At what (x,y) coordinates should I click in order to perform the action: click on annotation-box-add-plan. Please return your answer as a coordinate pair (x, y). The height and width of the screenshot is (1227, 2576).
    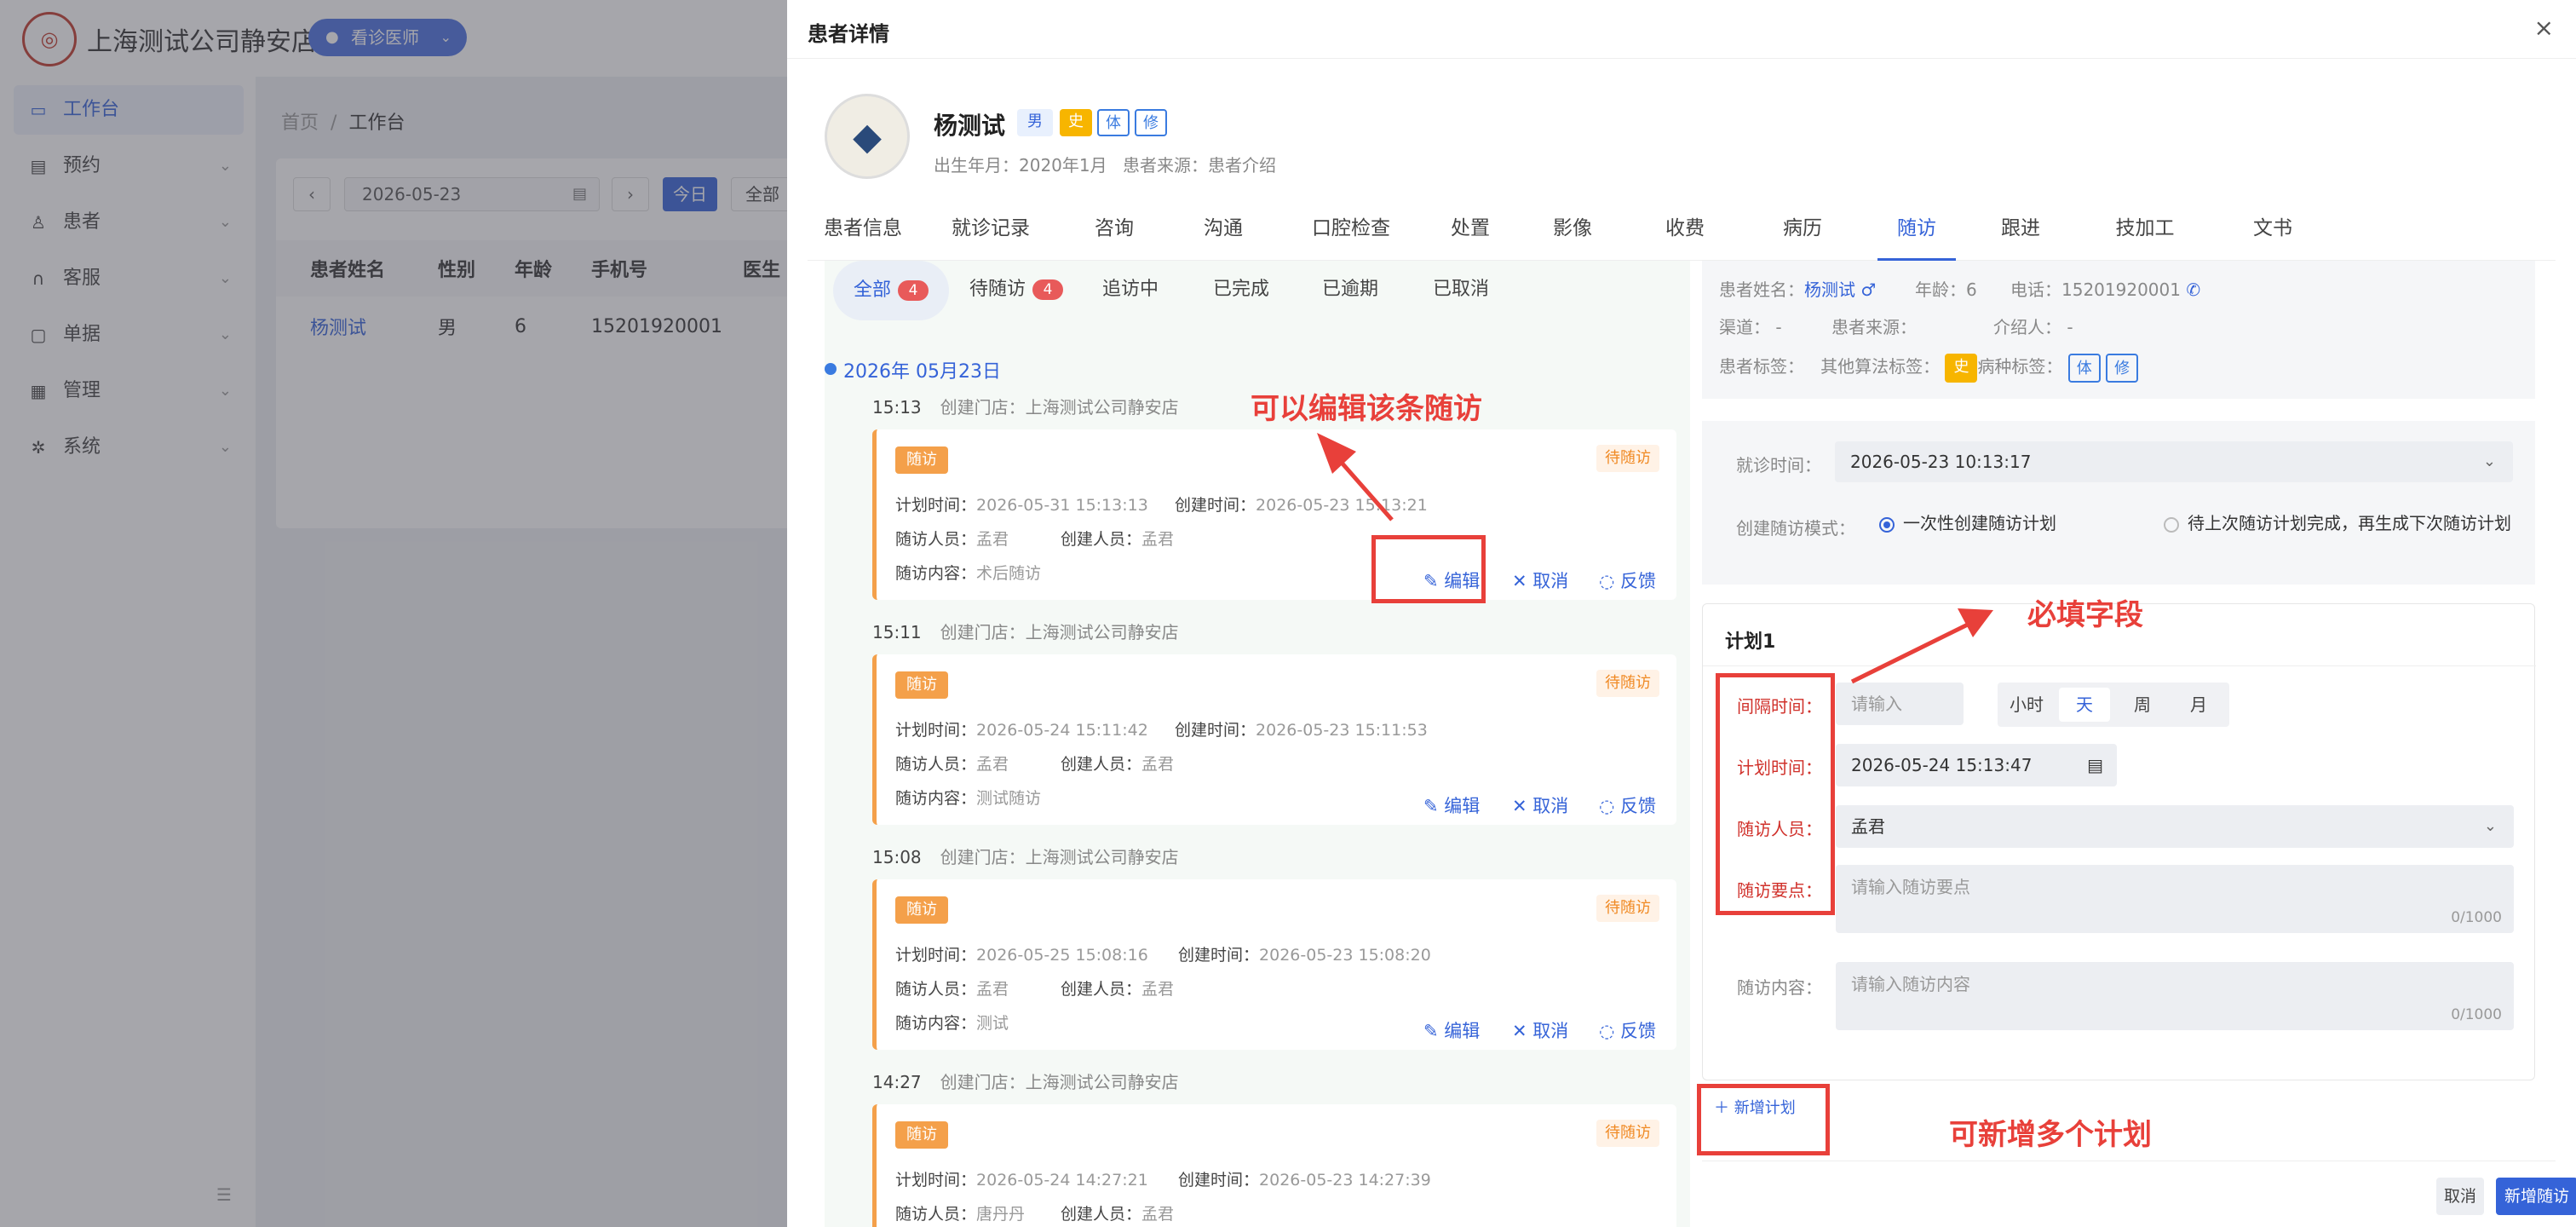
    Looking at the image, I should click on (1763, 1119).